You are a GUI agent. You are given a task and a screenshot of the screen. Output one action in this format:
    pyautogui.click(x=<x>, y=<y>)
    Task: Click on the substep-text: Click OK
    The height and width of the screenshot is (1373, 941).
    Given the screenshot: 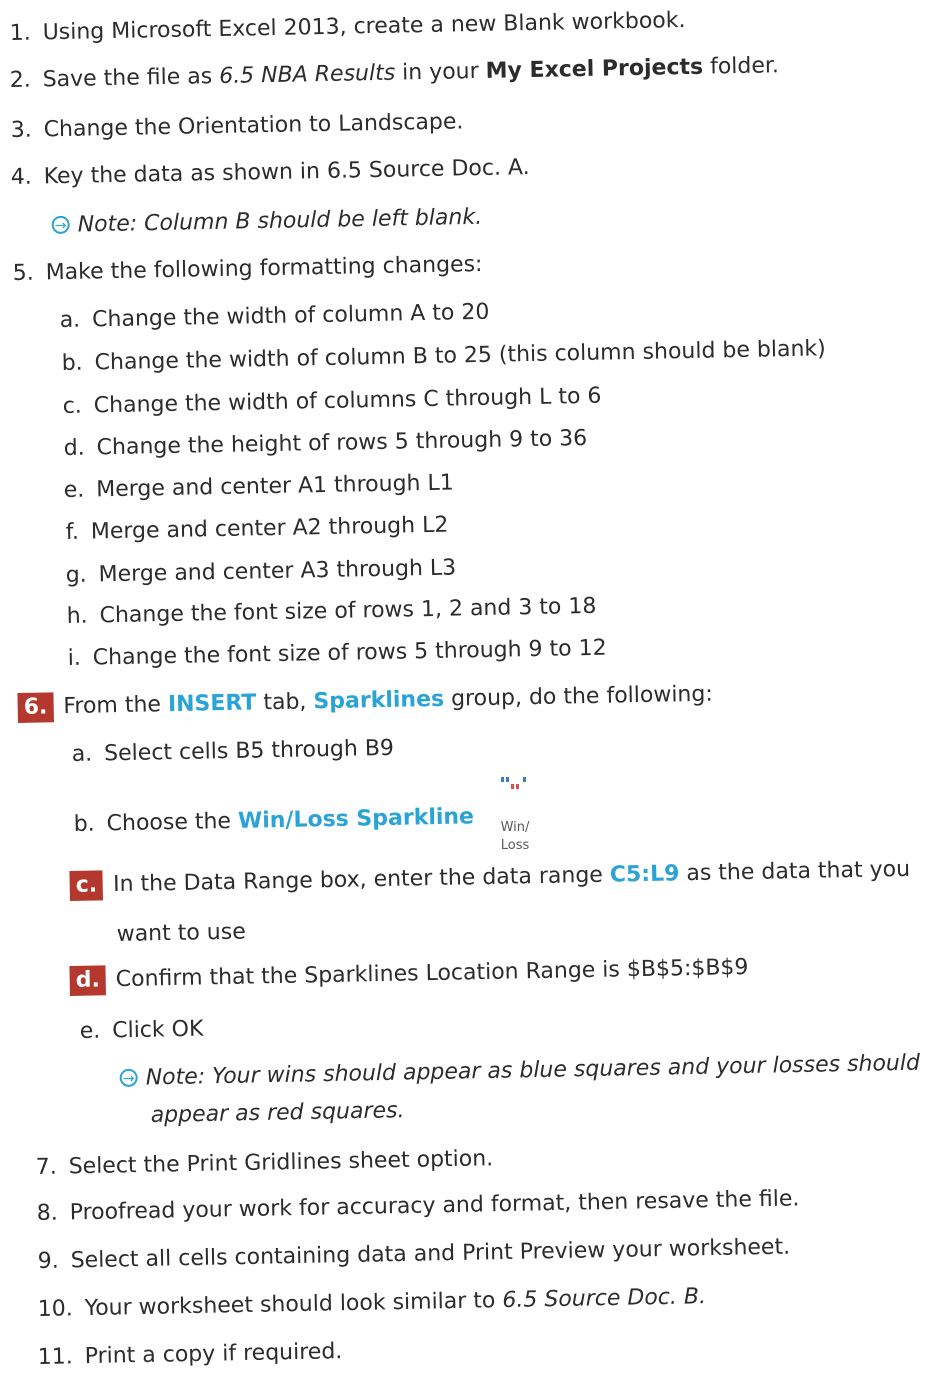 What is the action you would take?
    pyautogui.click(x=157, y=1030)
    